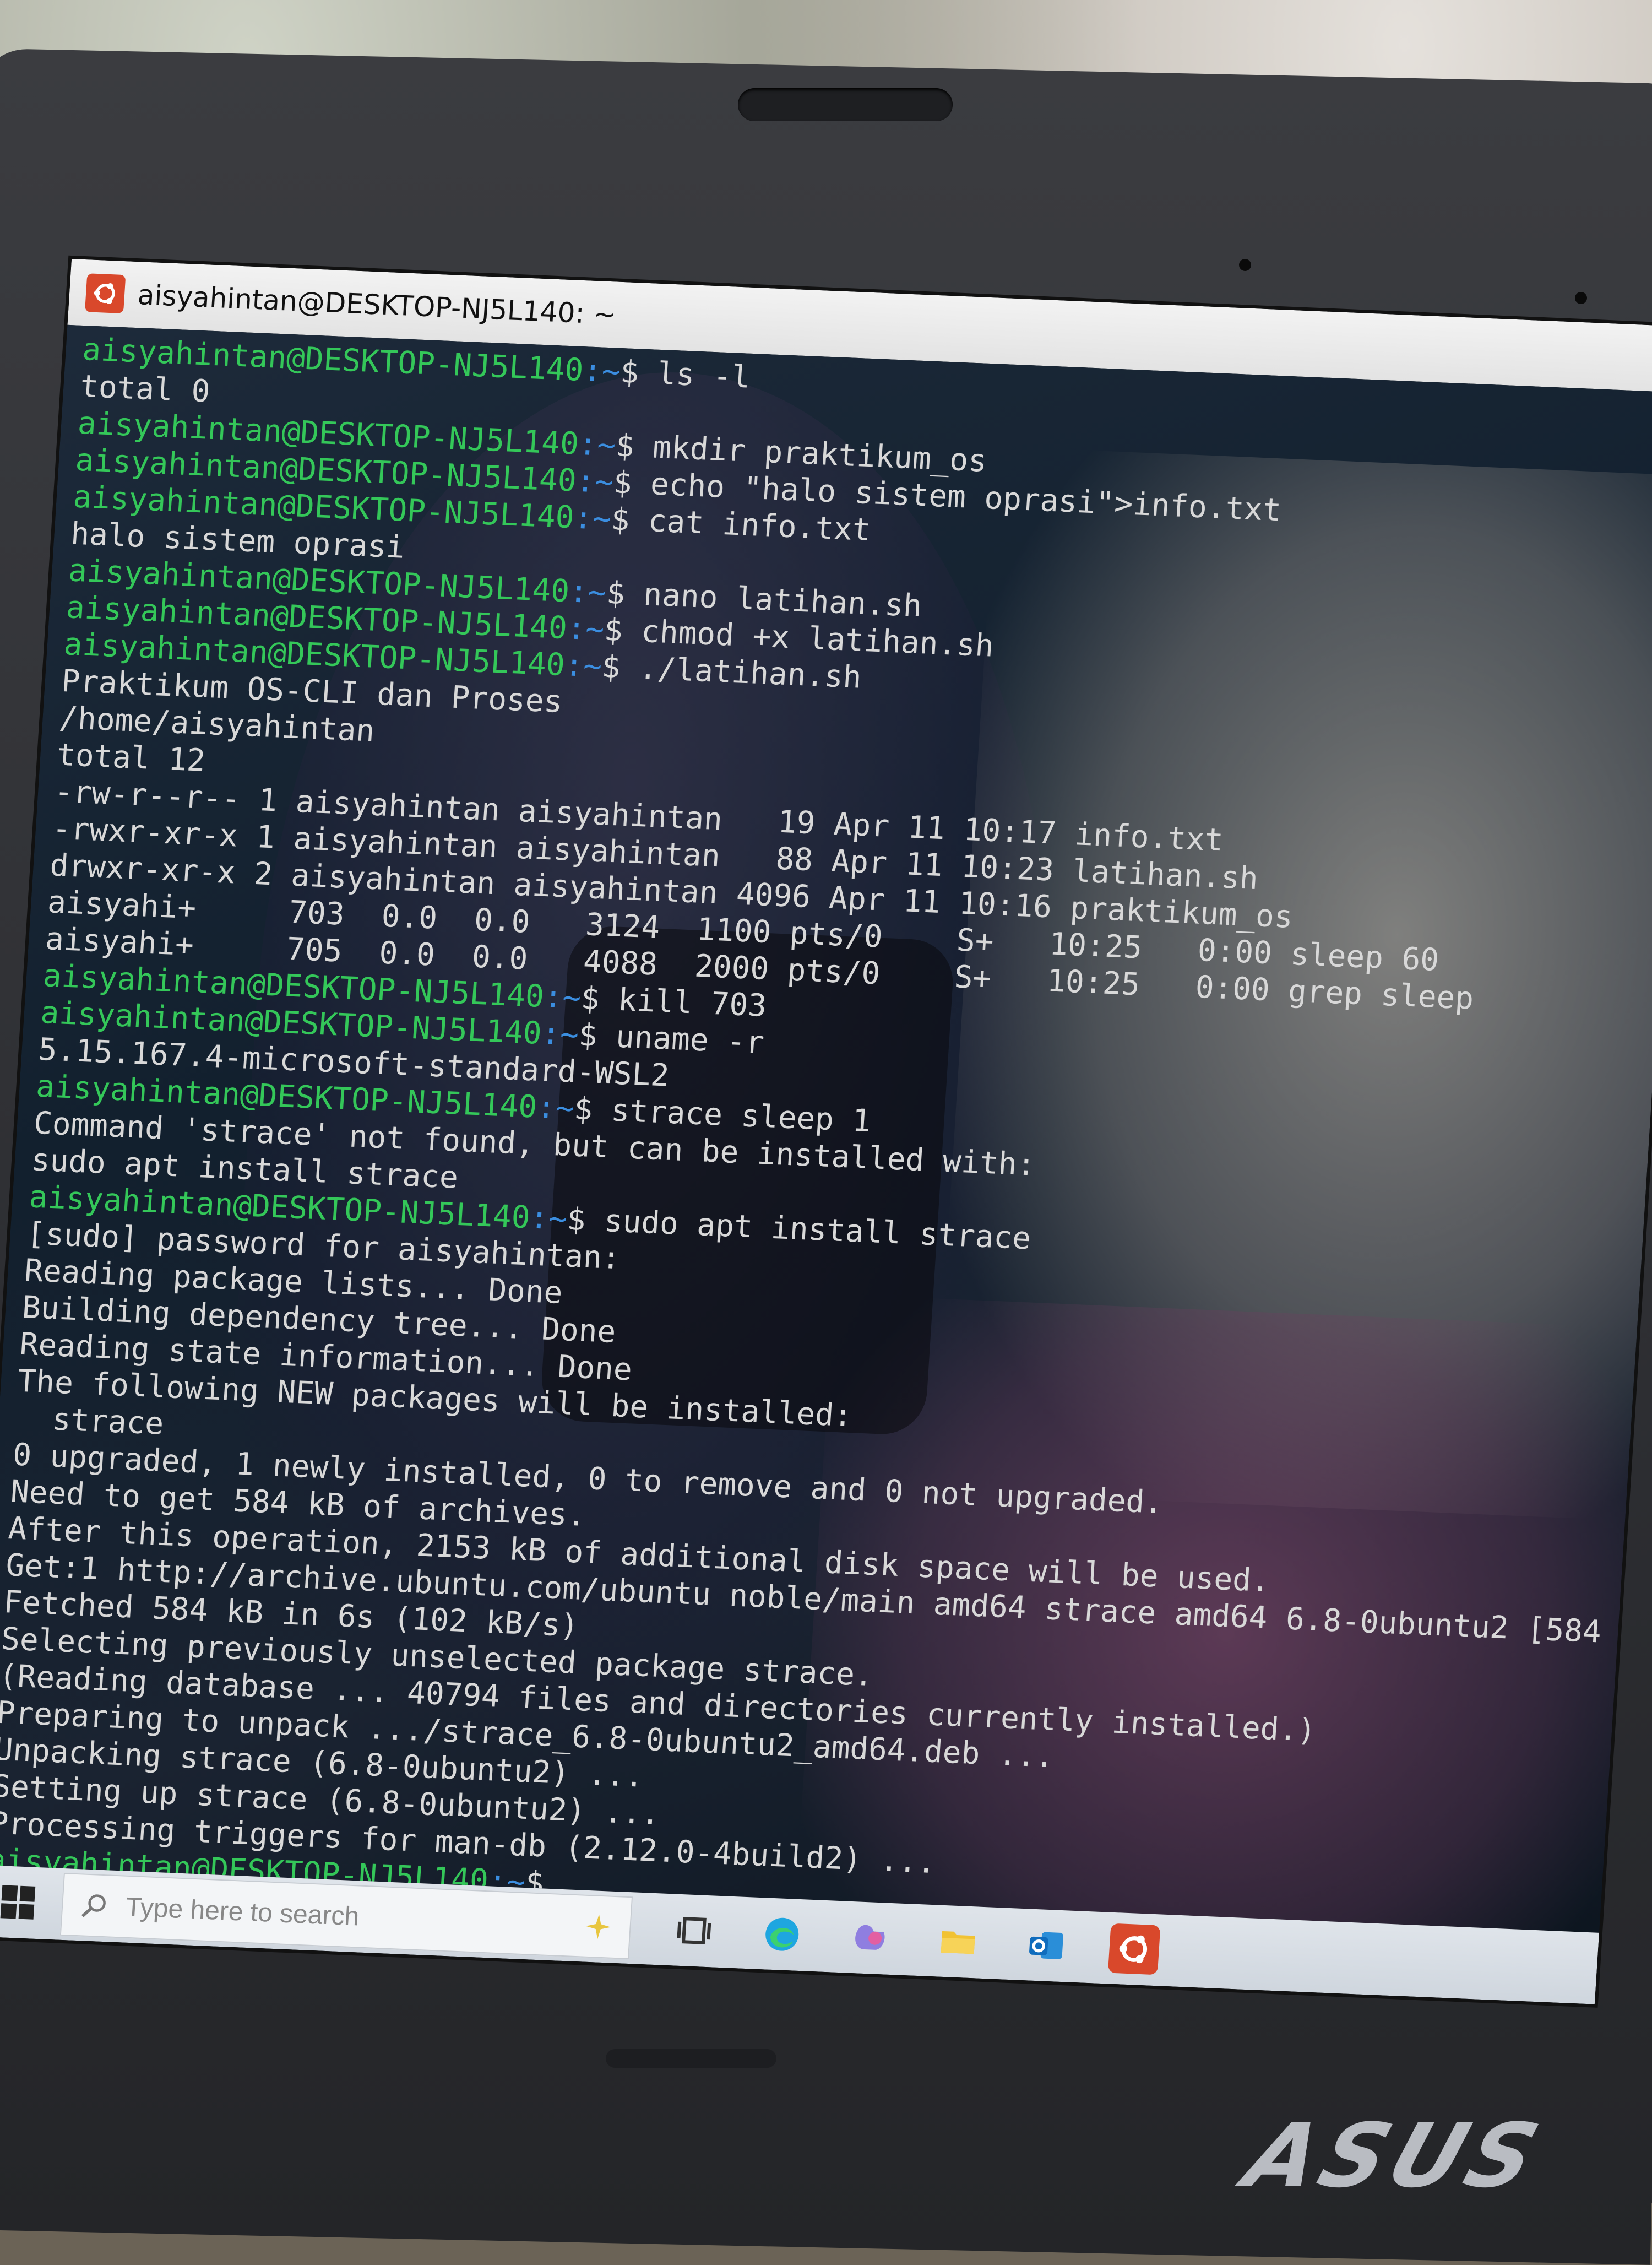 This screenshot has height=2265, width=1652. Describe the element at coordinates (958, 1942) in the screenshot. I see `file-explorer-icon` at that location.